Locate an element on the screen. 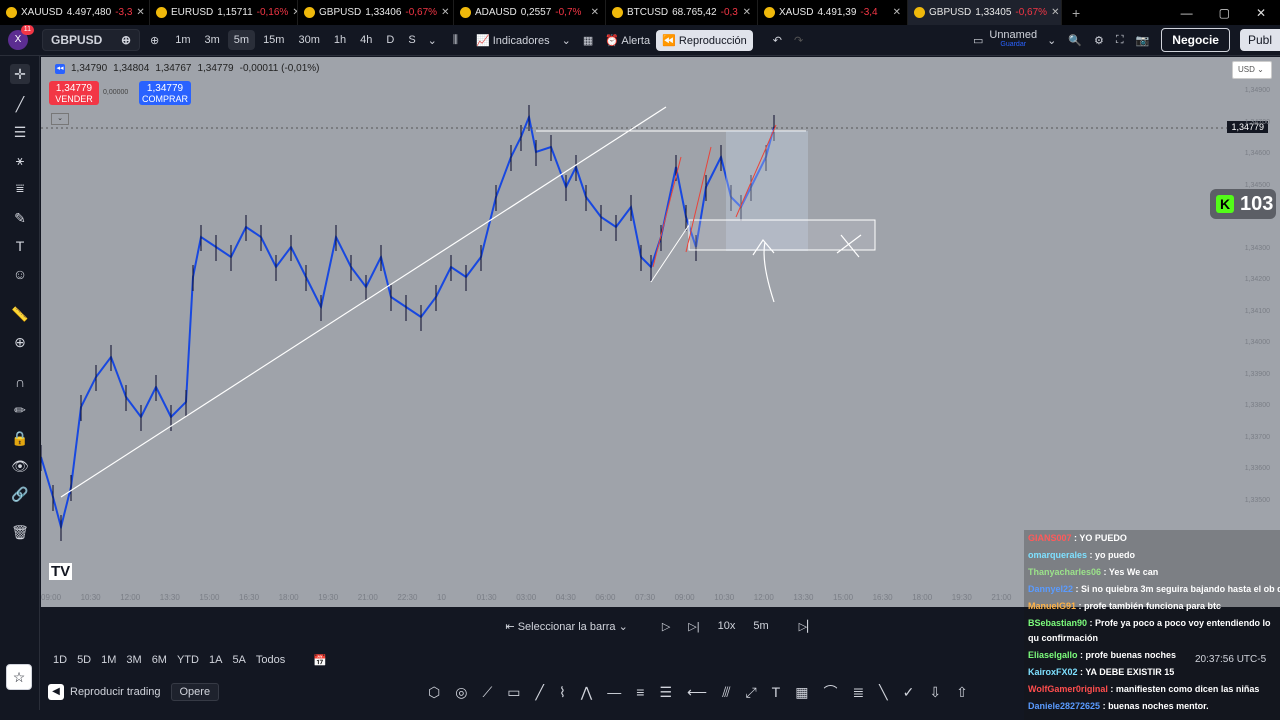  avatar: X 11 is located at coordinates (21, 37).